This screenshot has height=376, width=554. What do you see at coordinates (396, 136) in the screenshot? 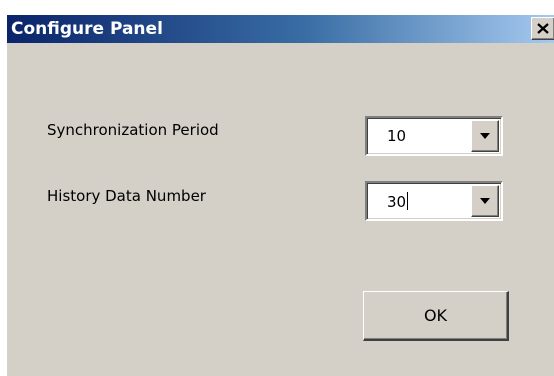
I see `sync-period-value: 10` at bounding box center [396, 136].